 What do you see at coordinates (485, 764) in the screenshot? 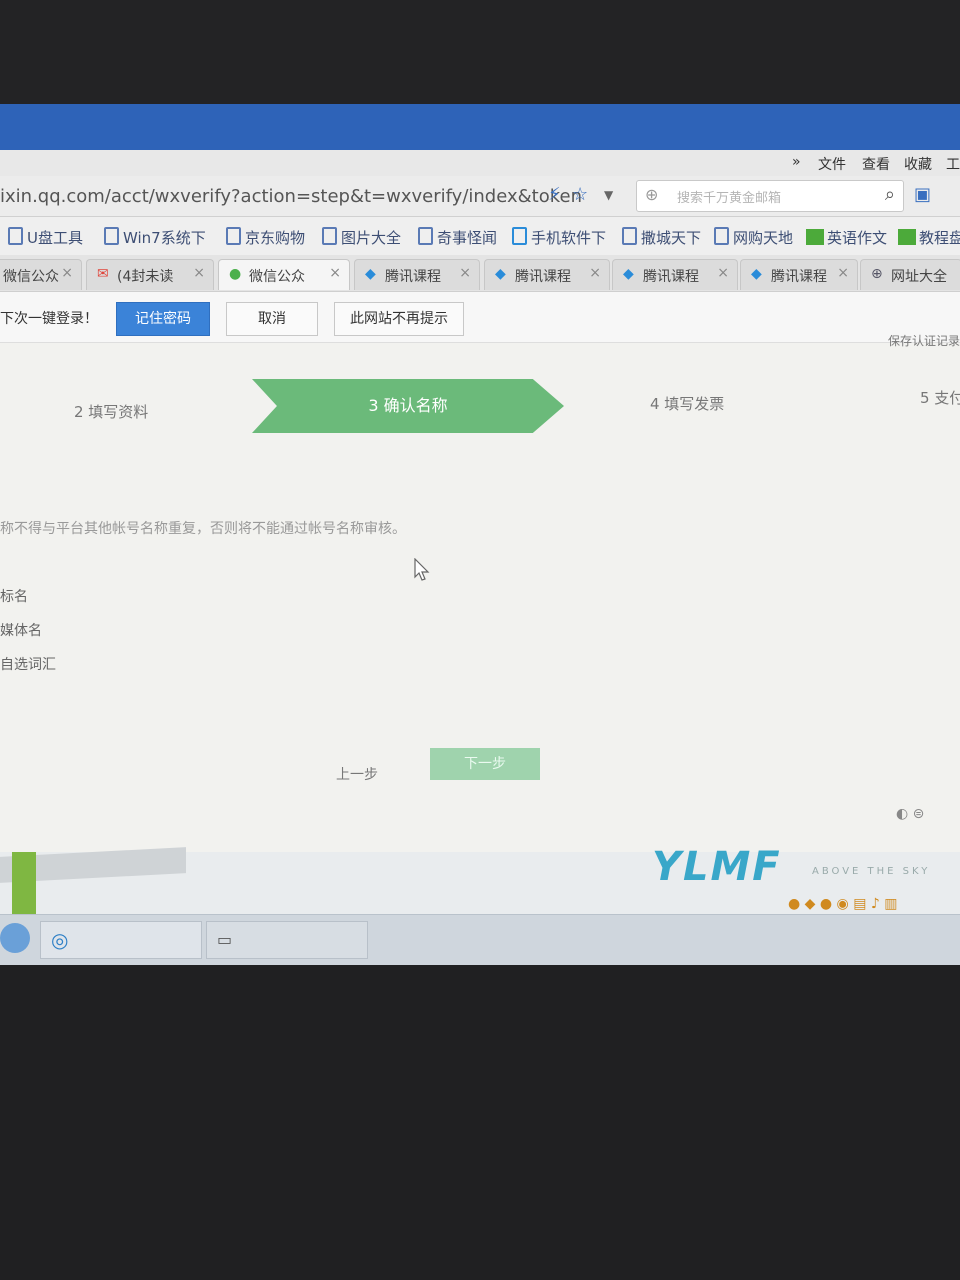
I see `next-step-button: 下一步` at bounding box center [485, 764].